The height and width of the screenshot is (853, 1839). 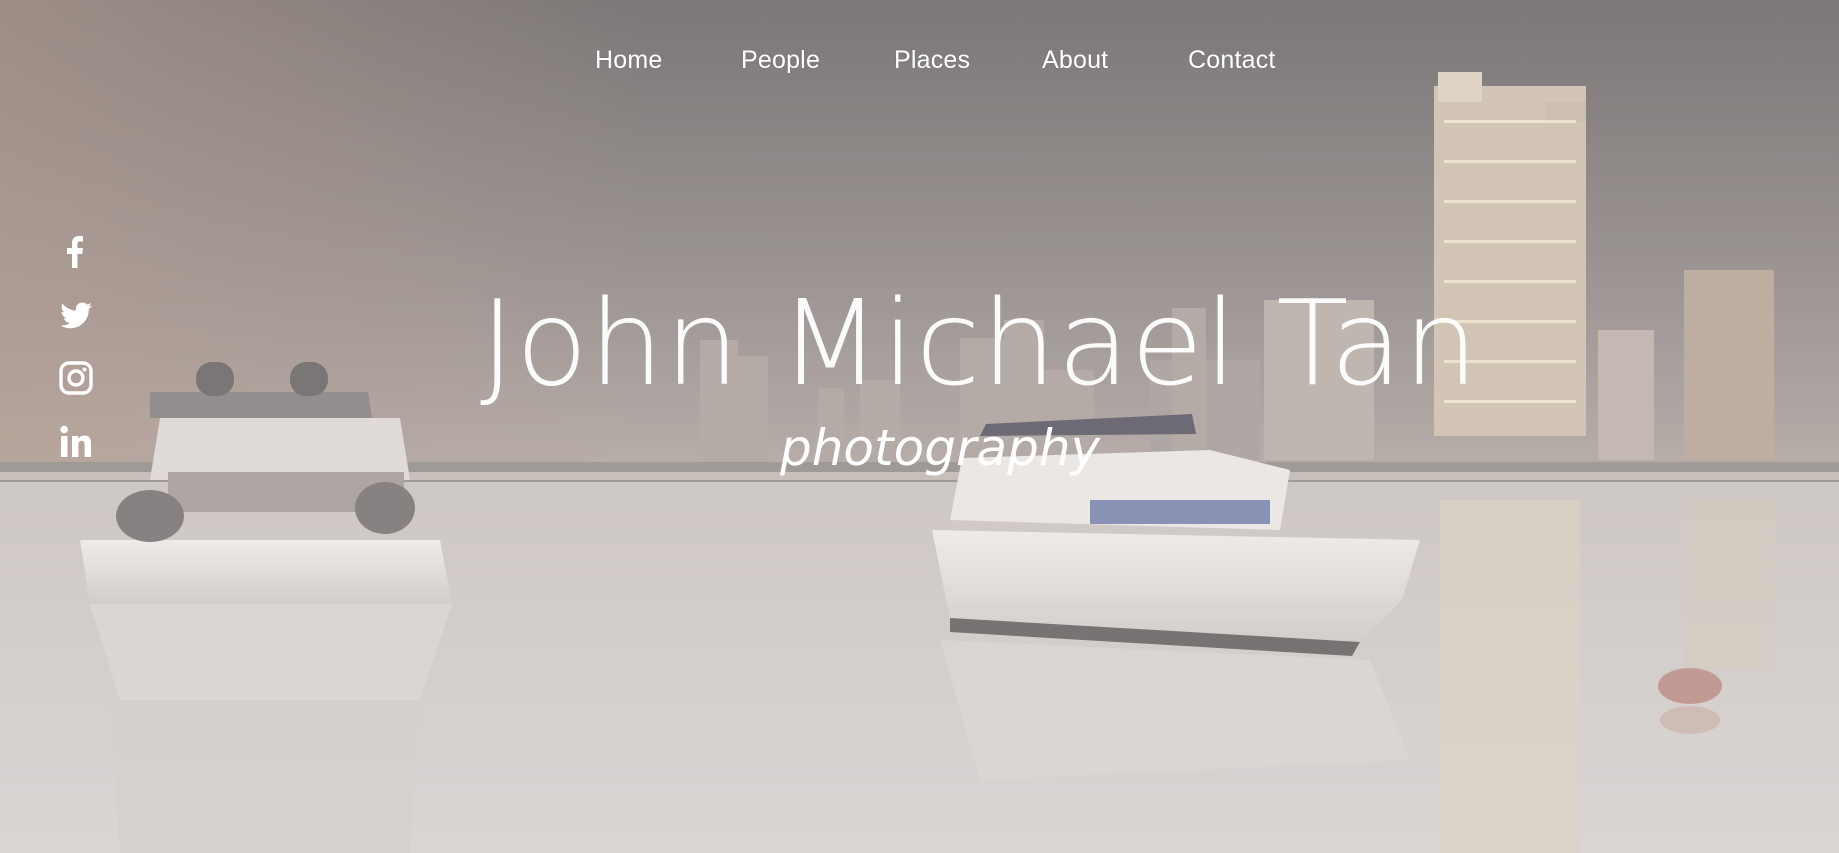 I want to click on nav-places-link: Places, so click(x=932, y=60).